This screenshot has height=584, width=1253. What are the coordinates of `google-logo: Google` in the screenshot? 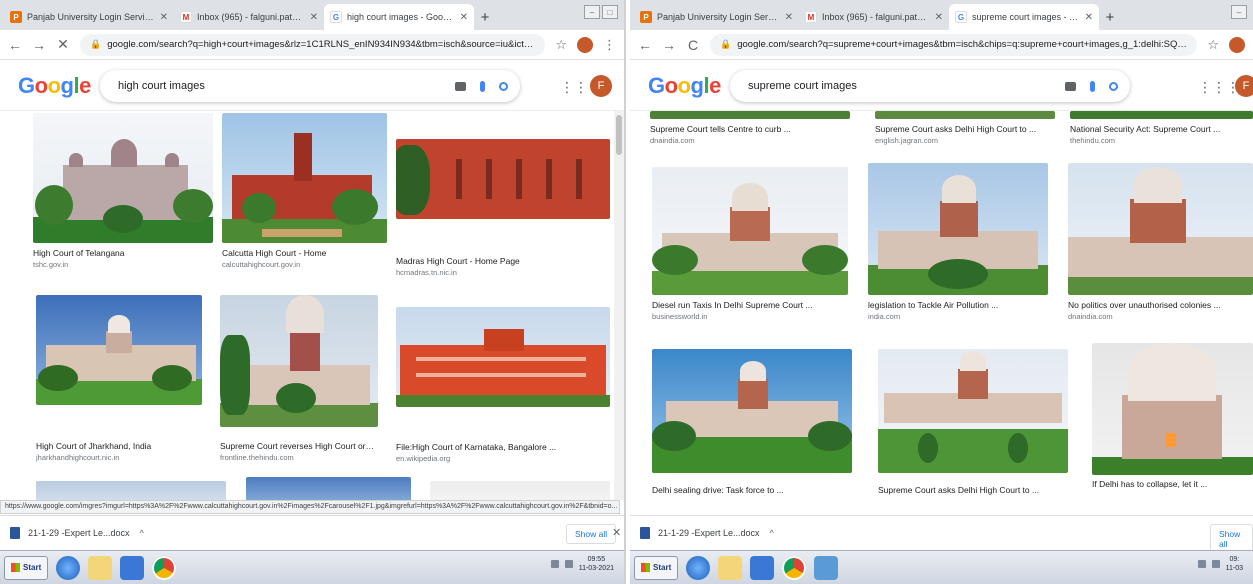 It's located at (58, 86).